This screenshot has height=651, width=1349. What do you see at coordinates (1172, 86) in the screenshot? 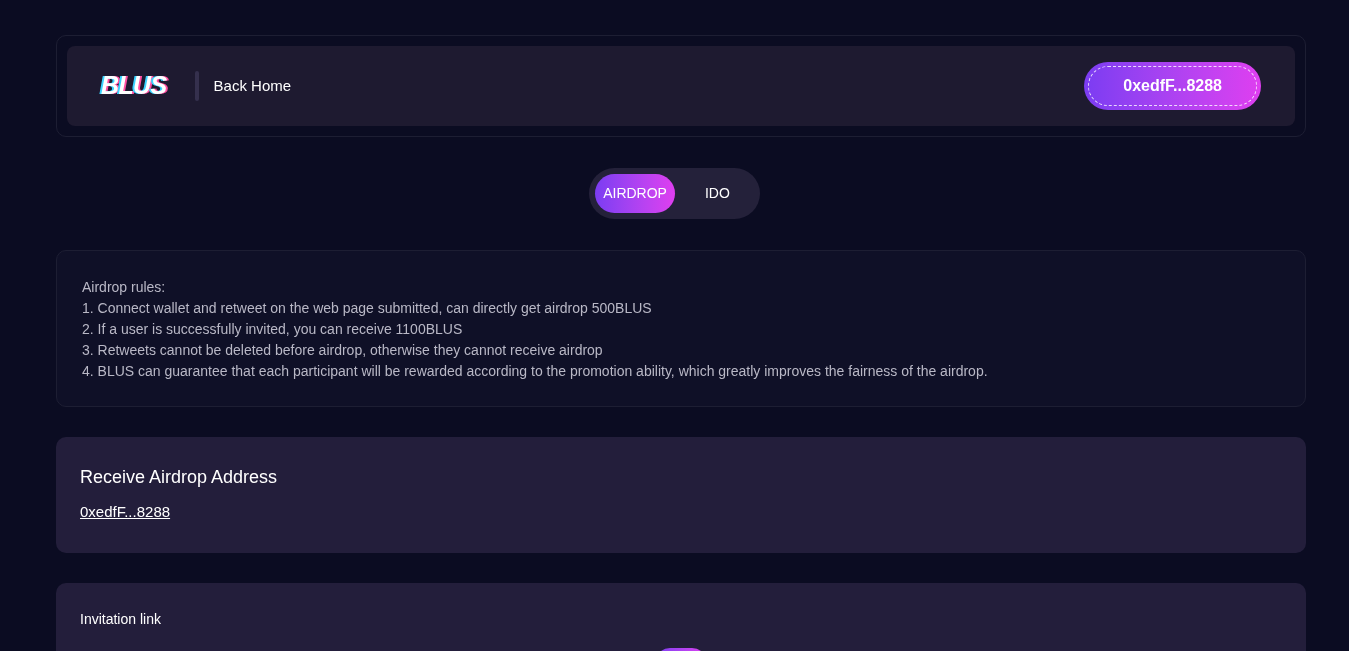
I see `wallet-button: 0xedfF...8288` at bounding box center [1172, 86].